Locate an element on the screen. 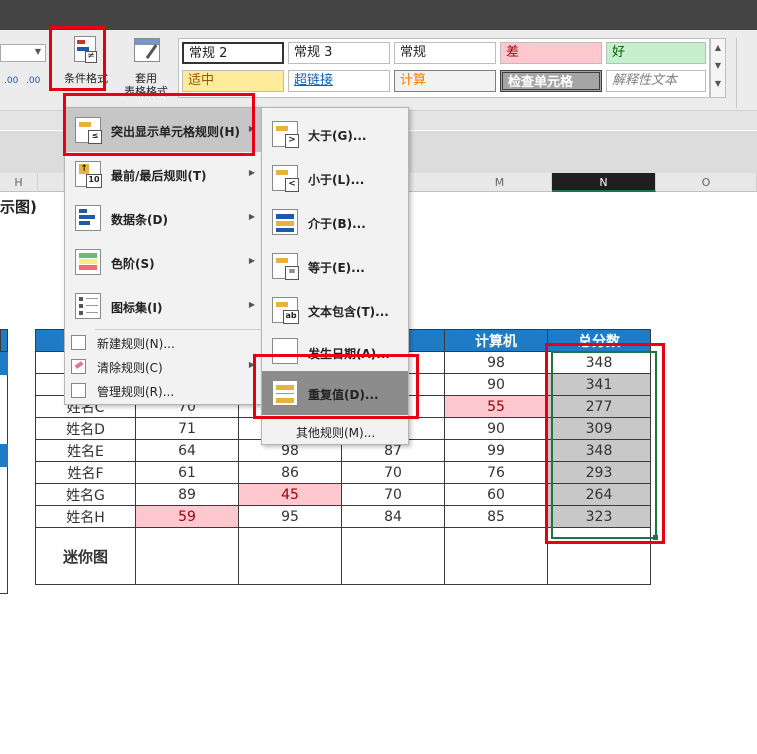 Image resolution: width=757 pixels, height=754 pixels. chevron-down-icon: ▼ is located at coordinates (37, 51).